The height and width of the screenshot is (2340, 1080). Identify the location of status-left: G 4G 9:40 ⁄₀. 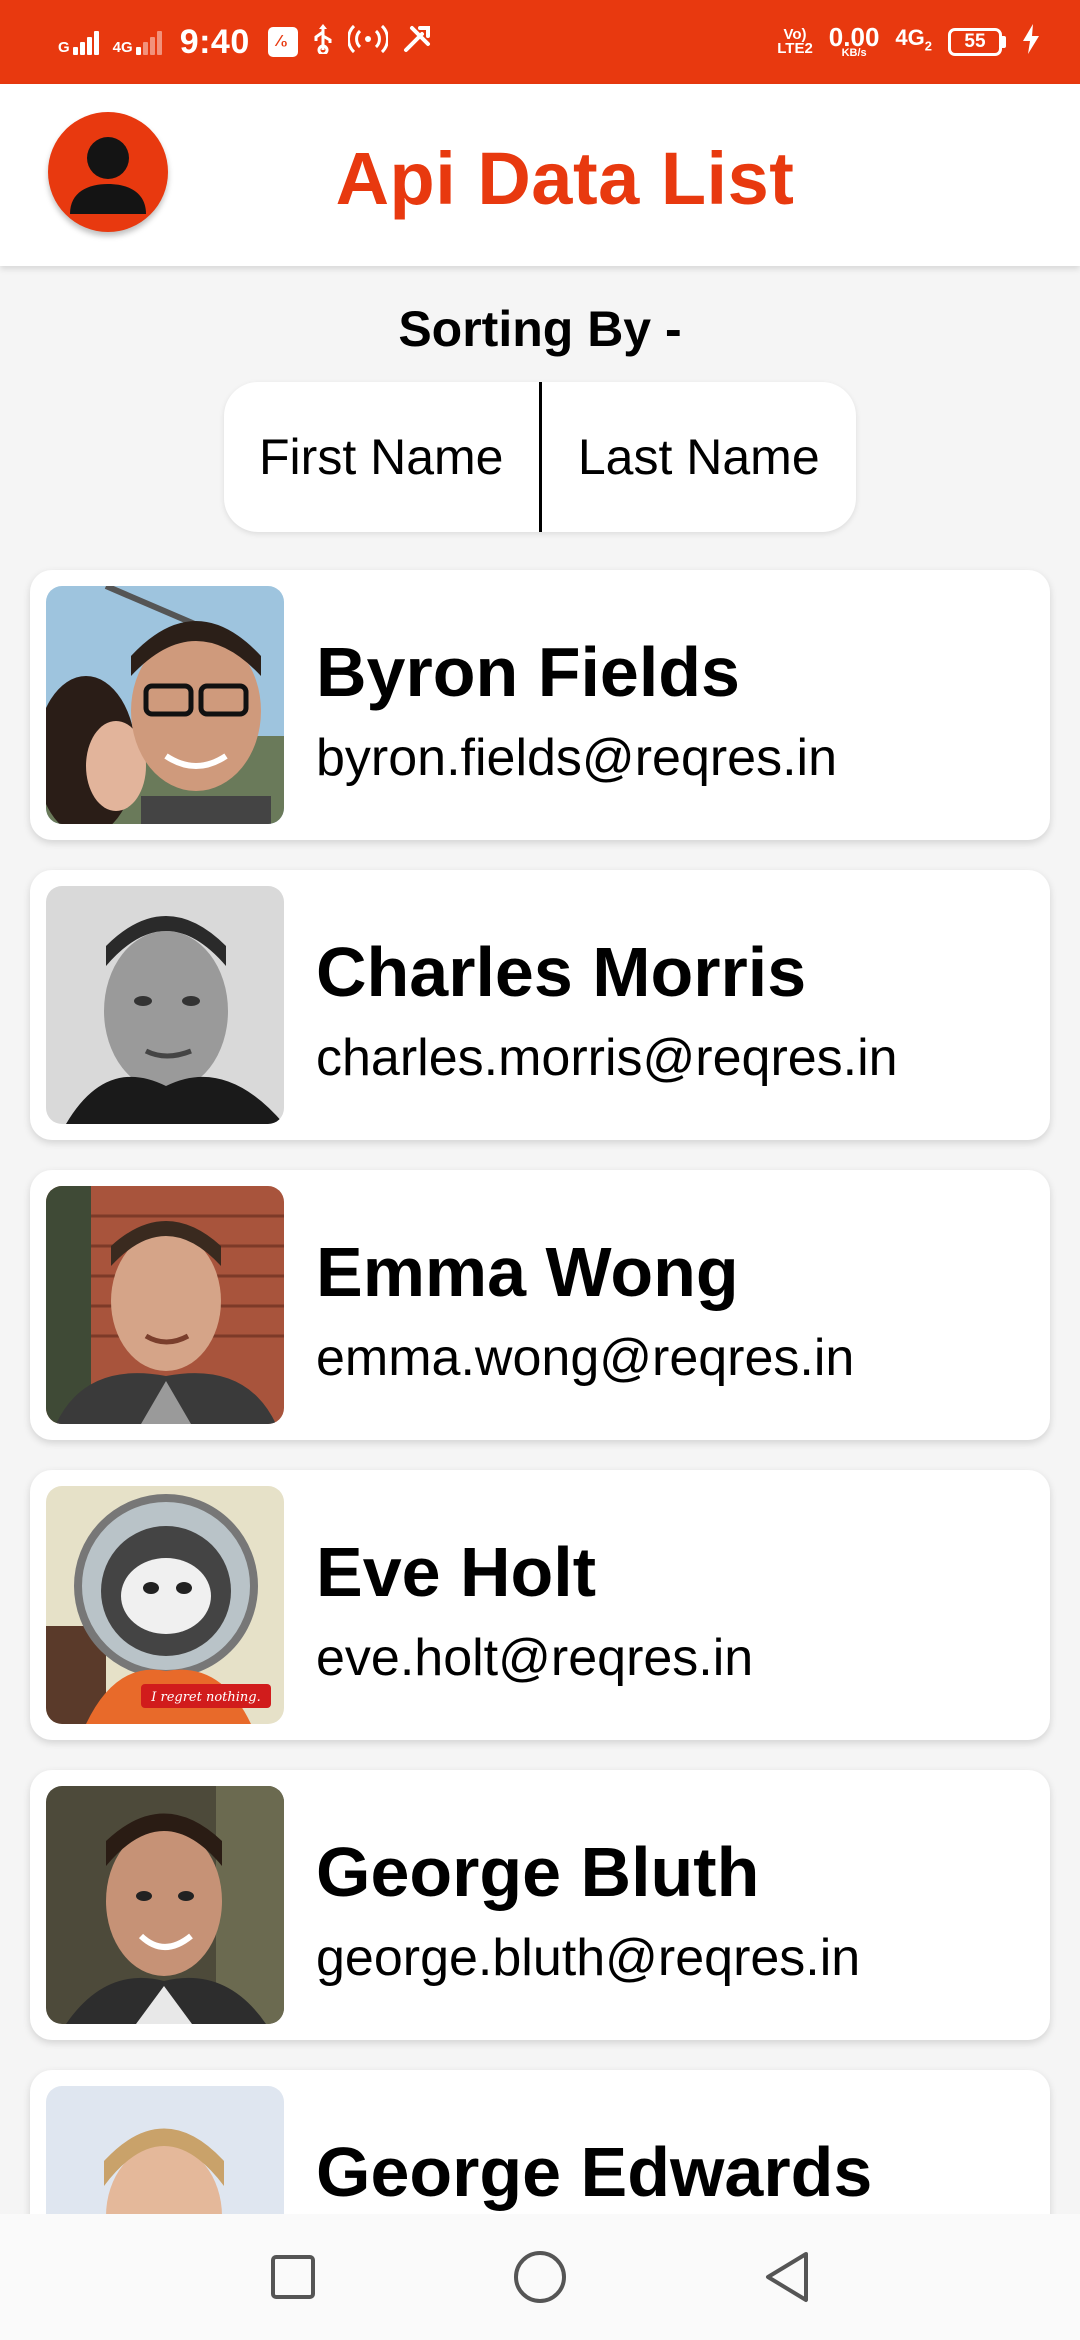
(245, 42).